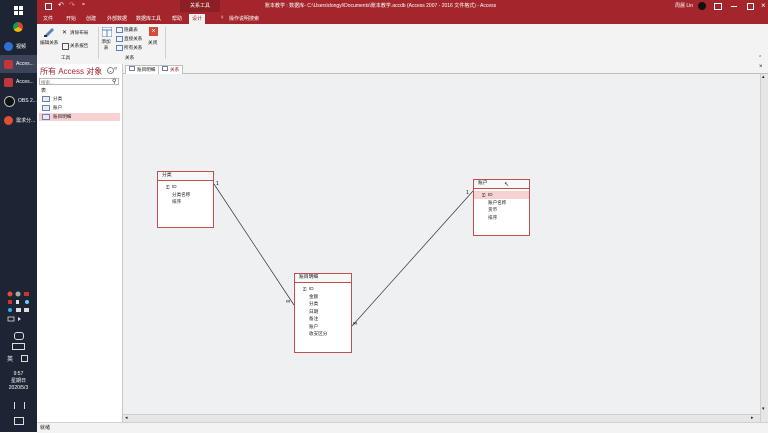 This screenshot has height=433, width=768. I want to click on clock-time: 9:57, so click(18, 374).